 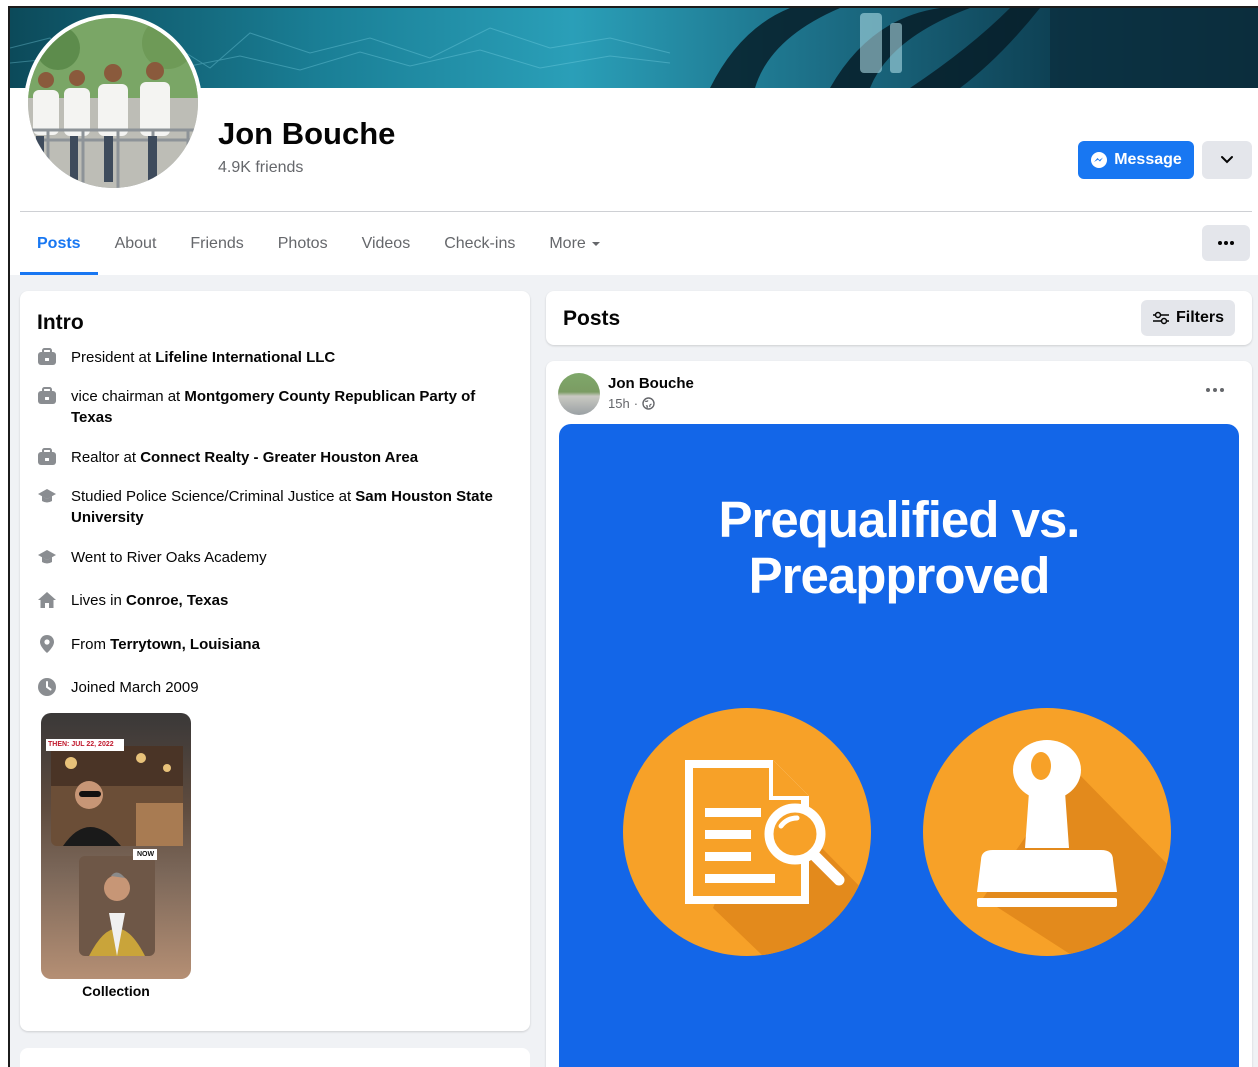 I want to click on tab-more: More, so click(x=574, y=244).